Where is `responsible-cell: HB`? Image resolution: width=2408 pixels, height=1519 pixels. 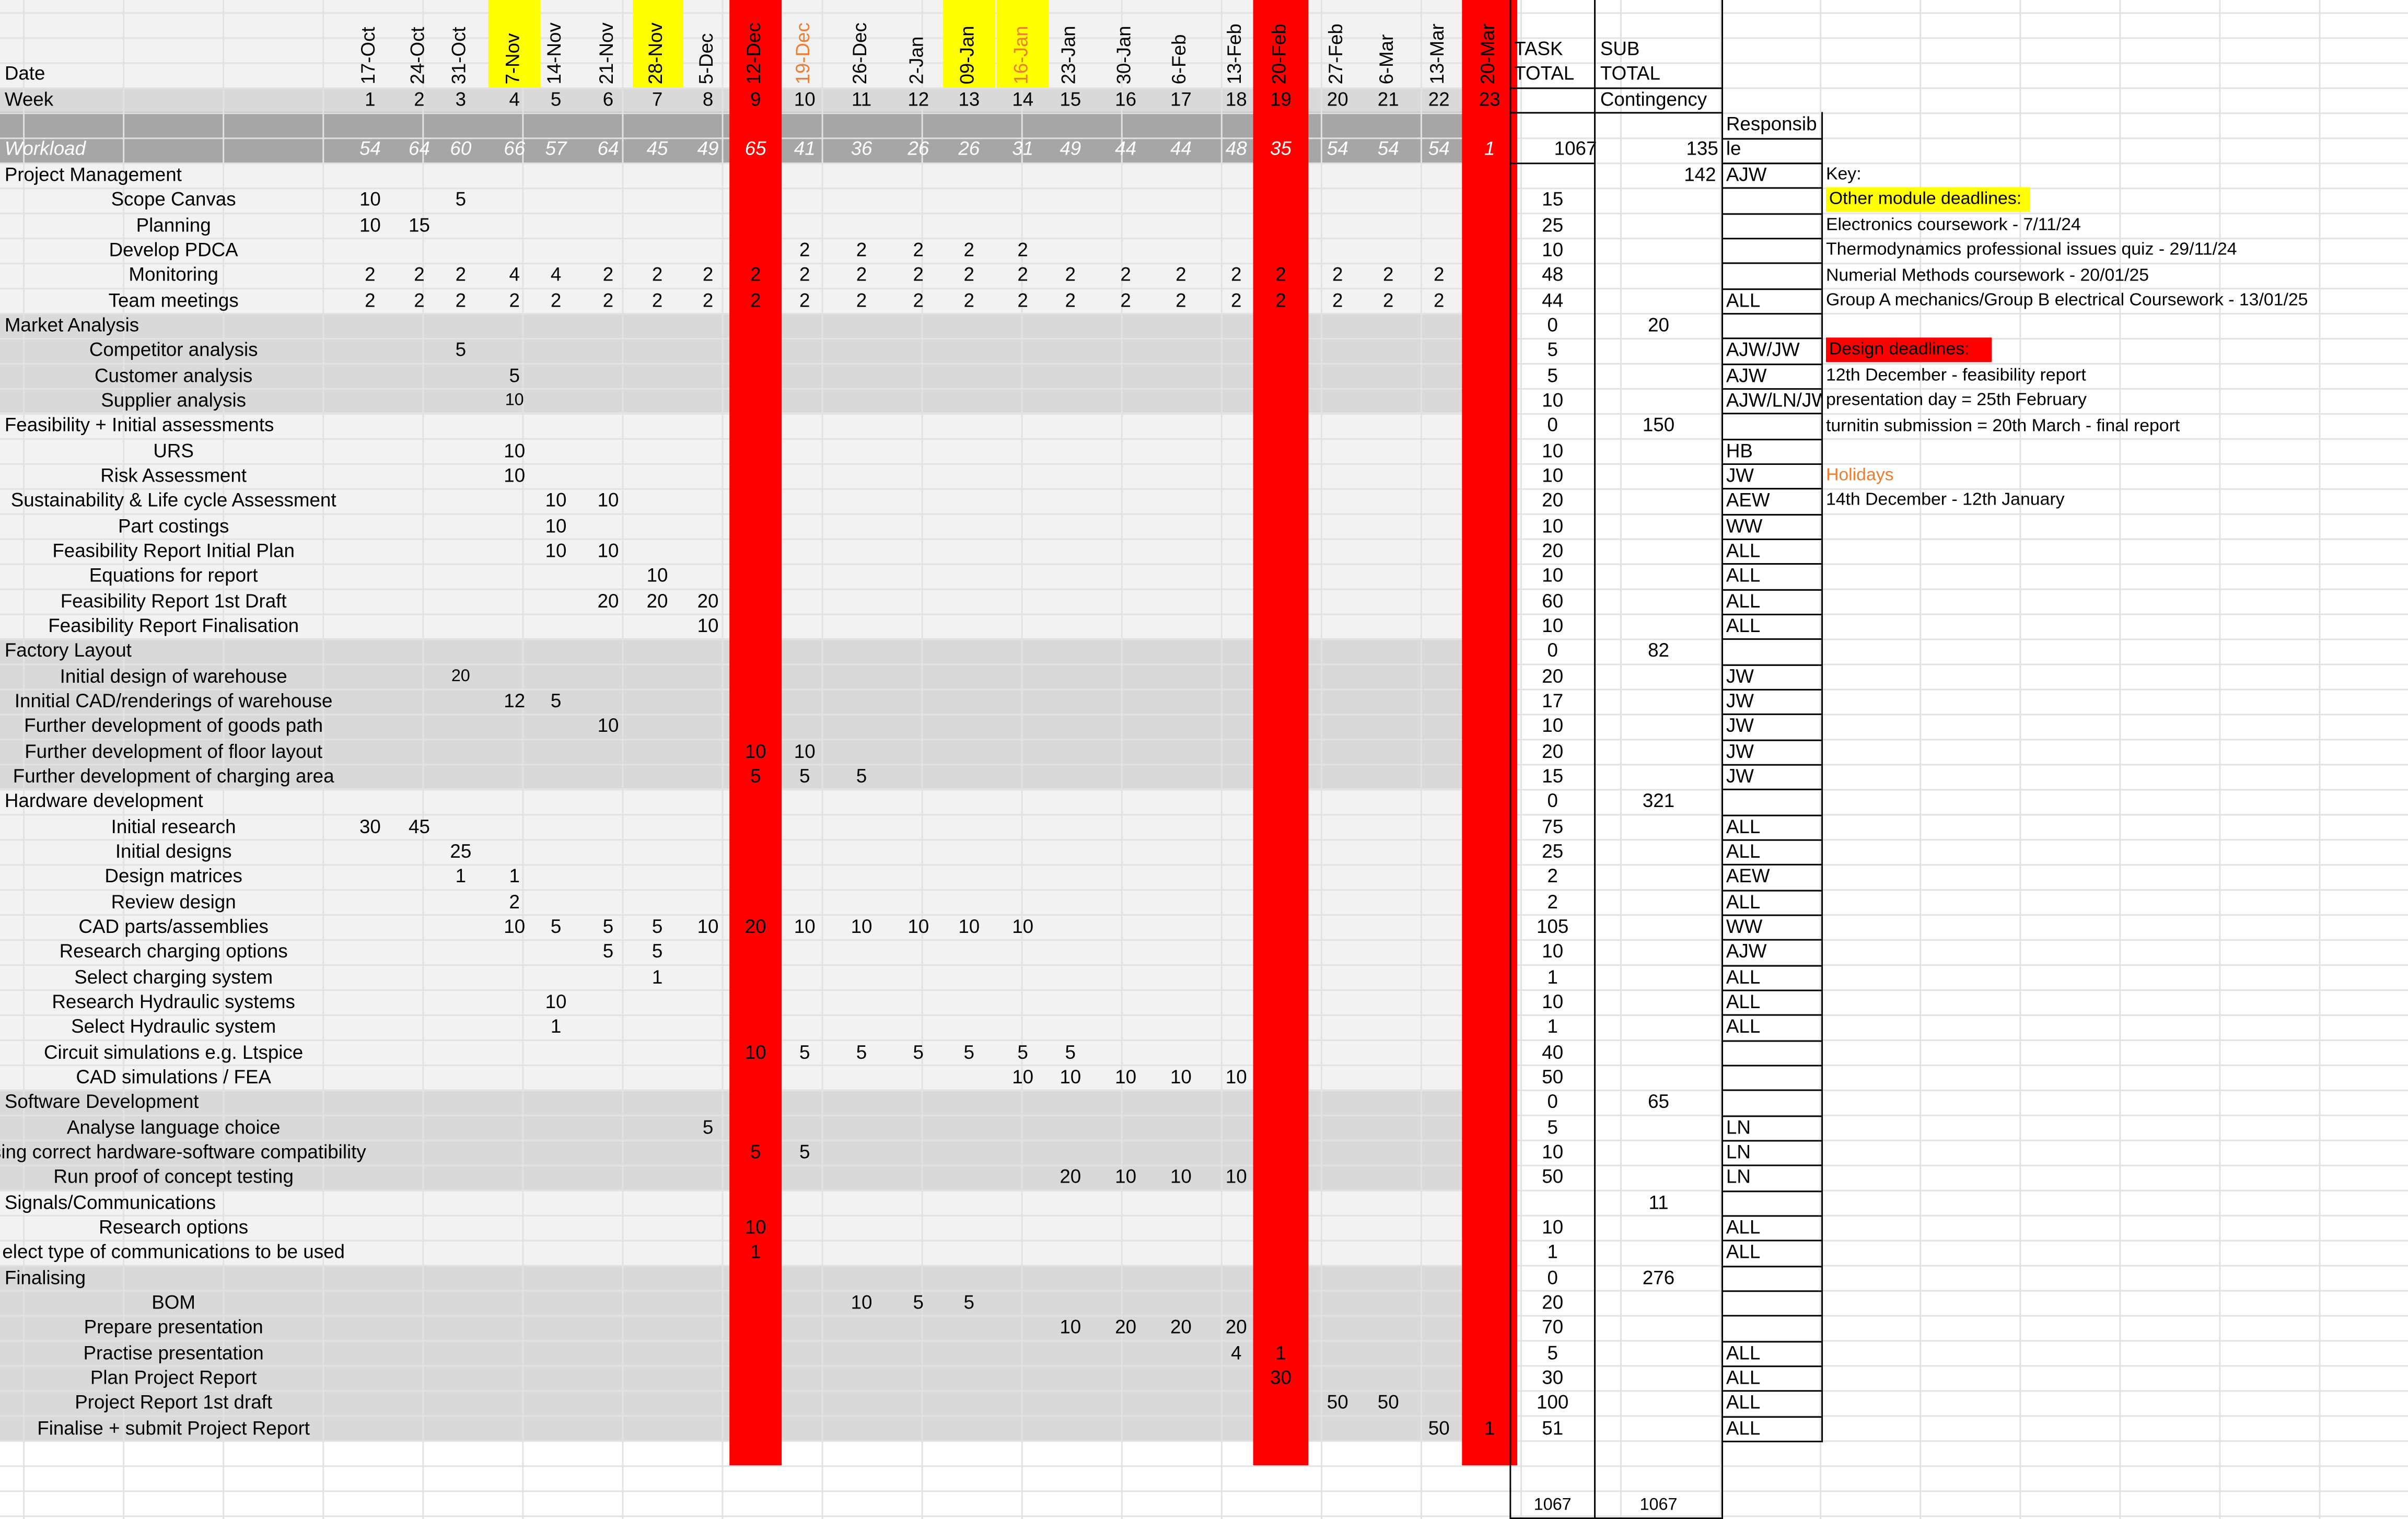
responsible-cell: HB is located at coordinates (1774, 450).